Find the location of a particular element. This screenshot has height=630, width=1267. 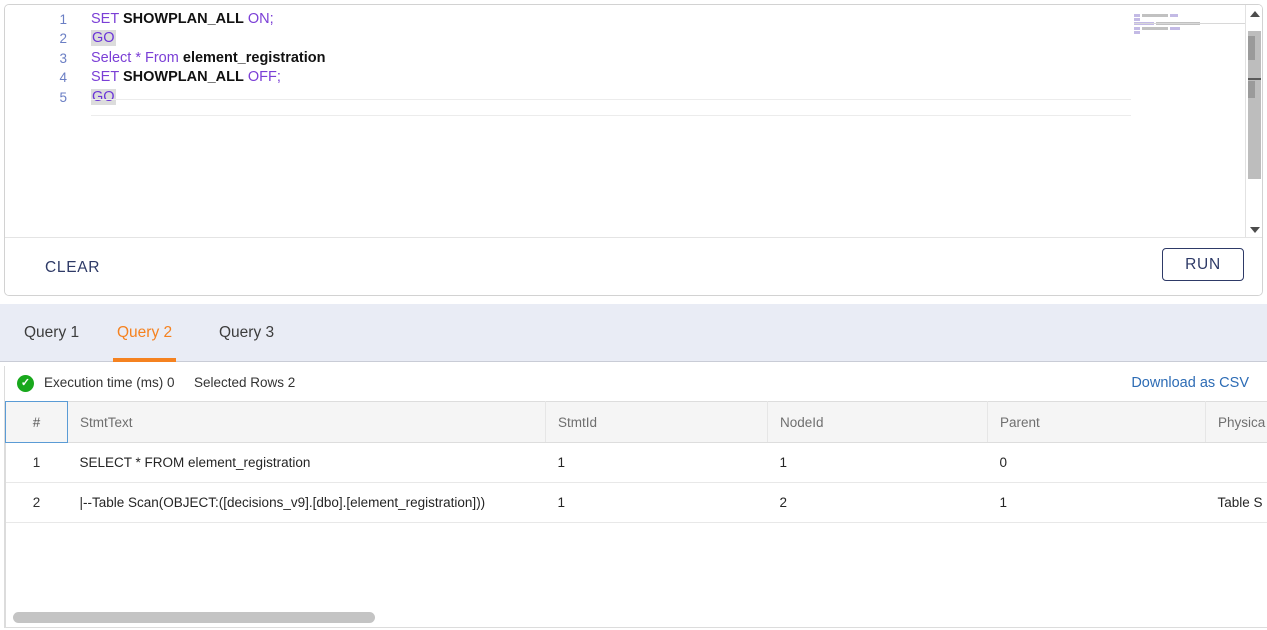

scroll-down-arrow-icon is located at coordinates (1254, 229).